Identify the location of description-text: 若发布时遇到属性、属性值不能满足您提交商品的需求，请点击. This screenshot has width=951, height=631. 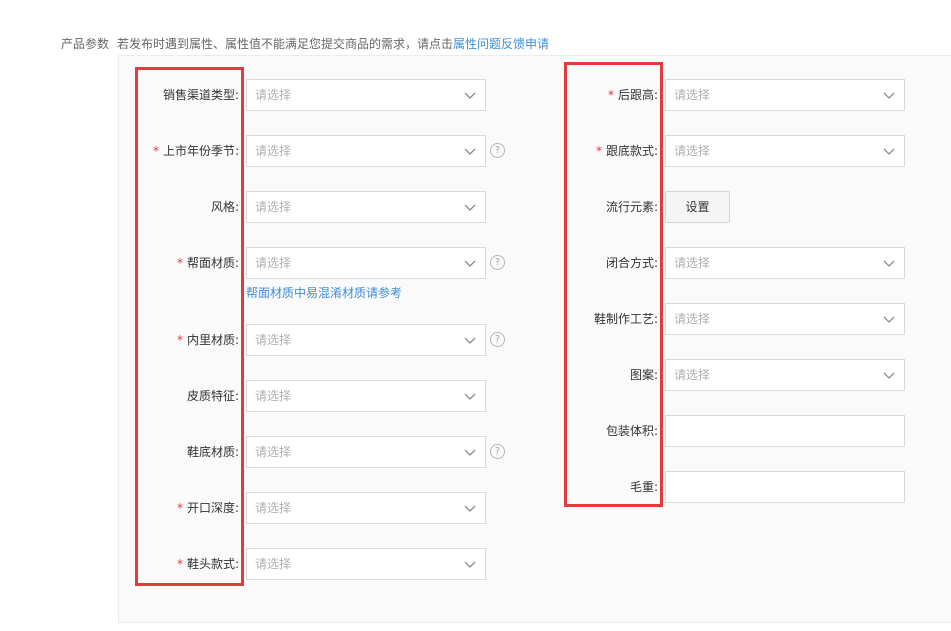
(285, 44).